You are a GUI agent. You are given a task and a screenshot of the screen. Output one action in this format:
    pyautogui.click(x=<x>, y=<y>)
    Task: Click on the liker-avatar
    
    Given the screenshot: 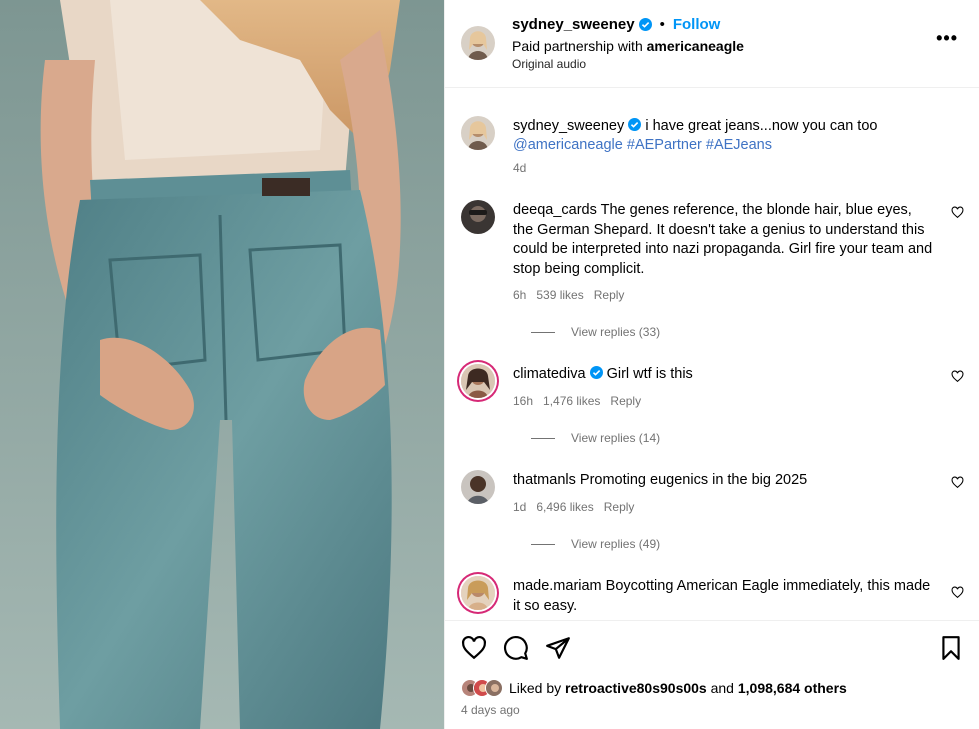 What is the action you would take?
    pyautogui.click(x=494, y=688)
    